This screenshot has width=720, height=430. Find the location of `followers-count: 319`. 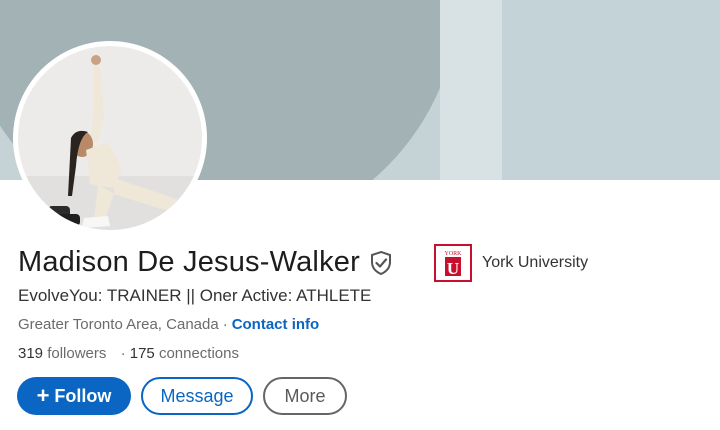

followers-count: 319 is located at coordinates (31, 353).